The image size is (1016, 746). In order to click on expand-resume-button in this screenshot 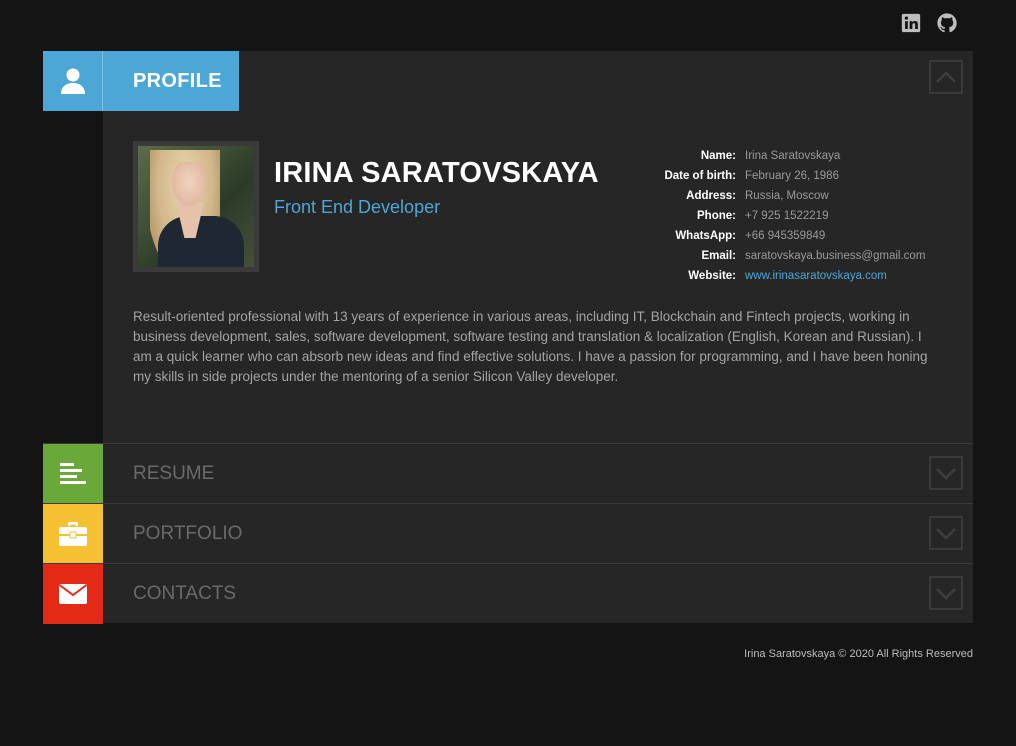, I will do `click(946, 473)`.